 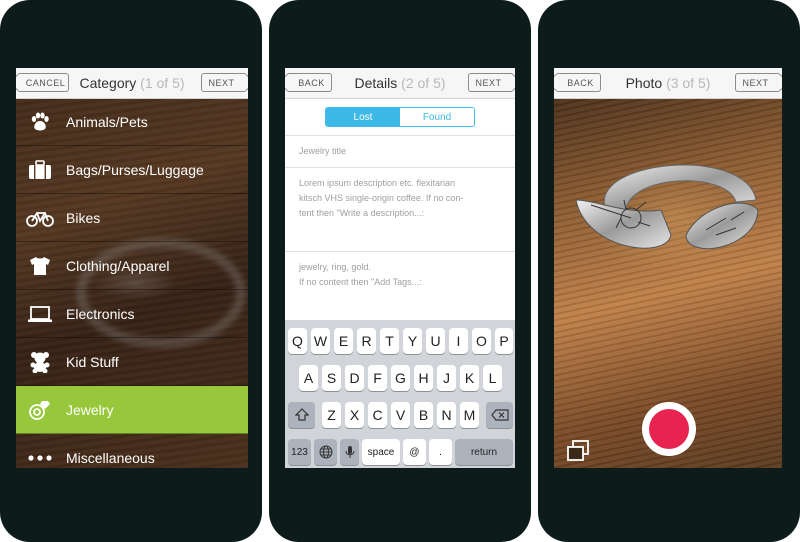 I want to click on shift-key, so click(x=301, y=415).